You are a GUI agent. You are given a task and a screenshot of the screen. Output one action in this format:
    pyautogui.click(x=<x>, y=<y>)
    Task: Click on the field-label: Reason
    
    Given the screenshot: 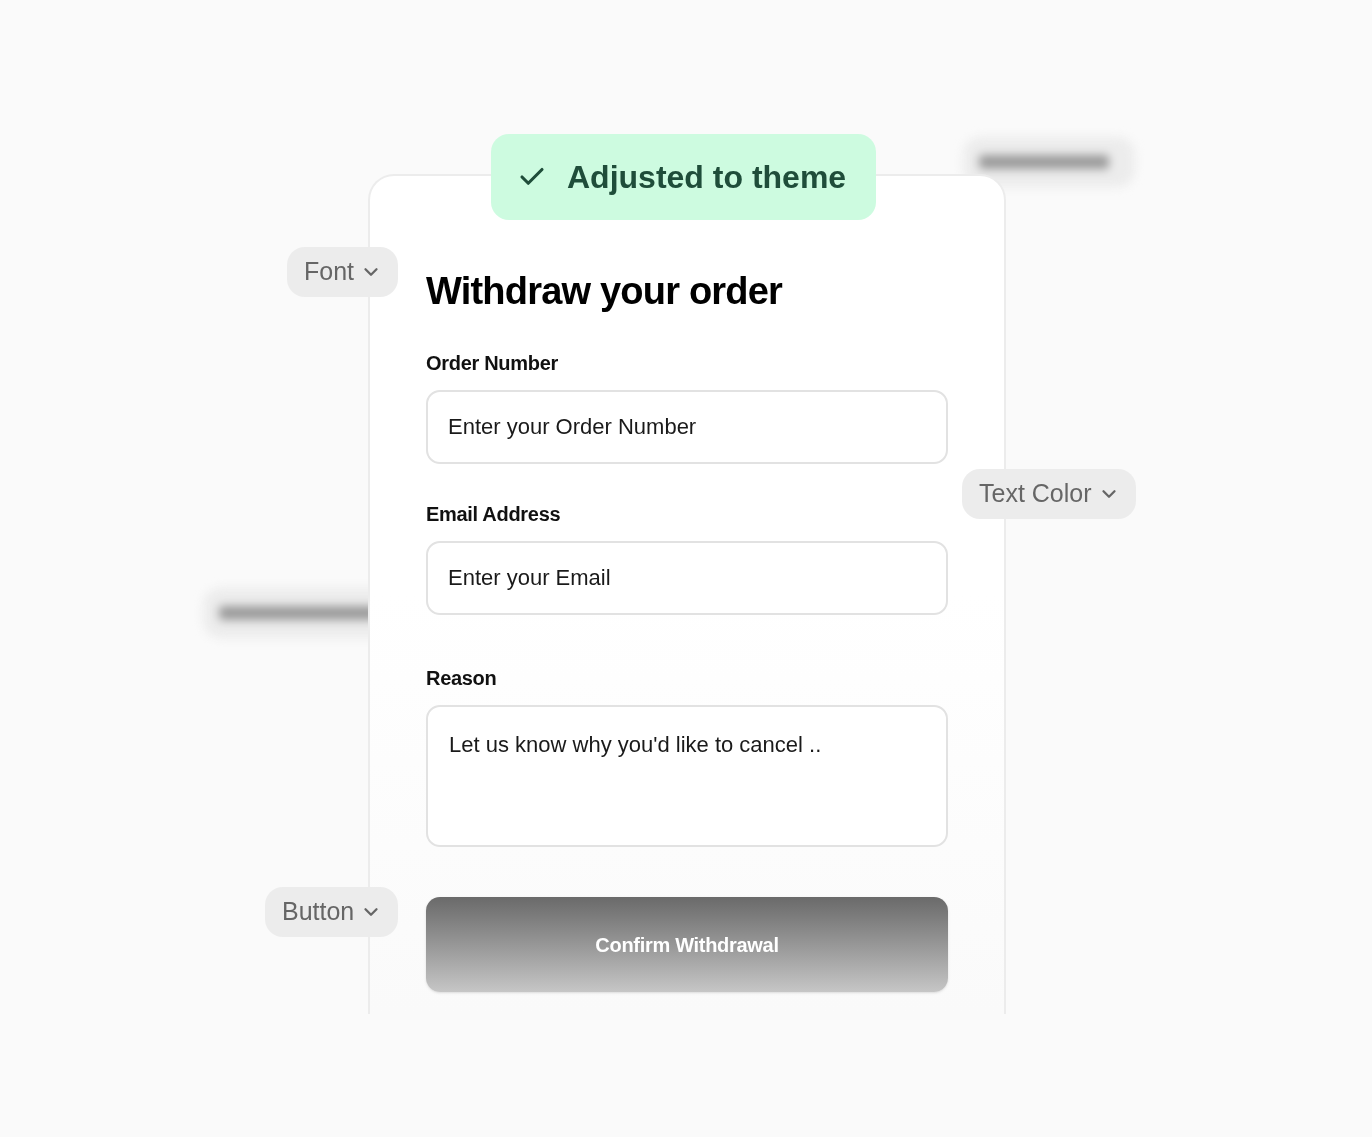 What is the action you would take?
    pyautogui.click(x=462, y=678)
    